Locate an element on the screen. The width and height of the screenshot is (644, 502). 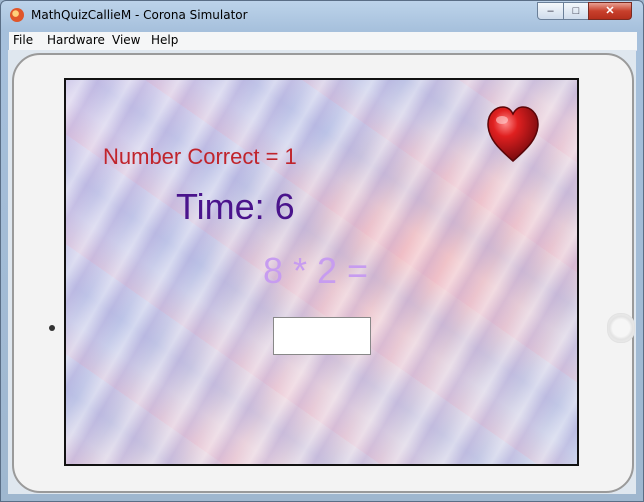
menu-bar: File Hardware View Help is located at coordinates (323, 41).